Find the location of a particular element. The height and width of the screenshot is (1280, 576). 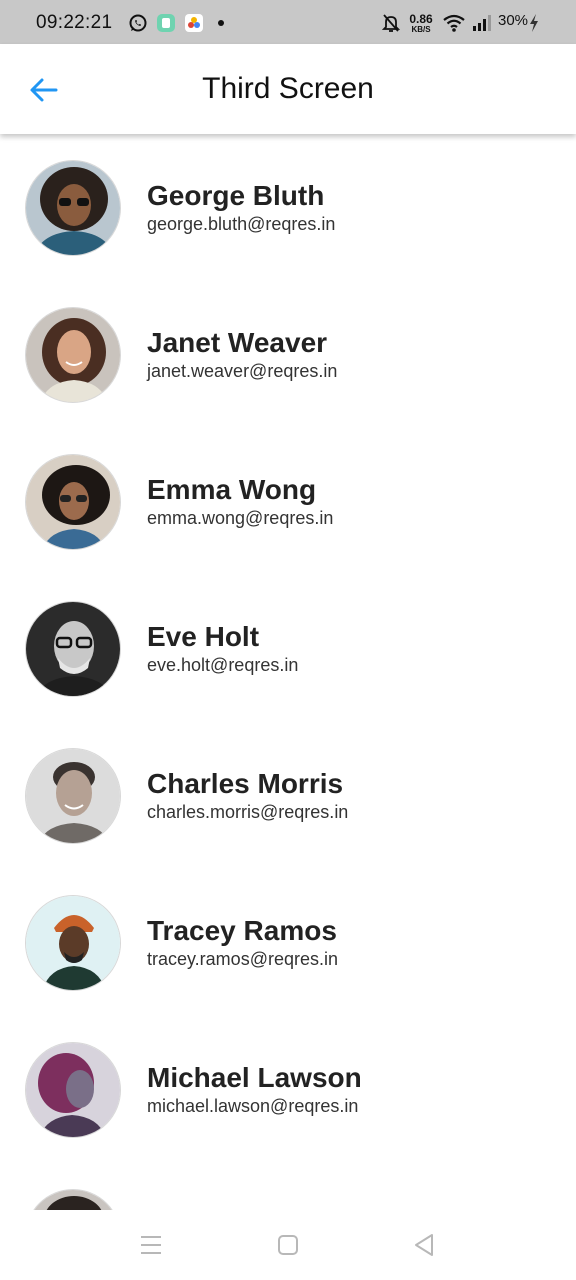

system-back-button is located at coordinates (424, 1245).